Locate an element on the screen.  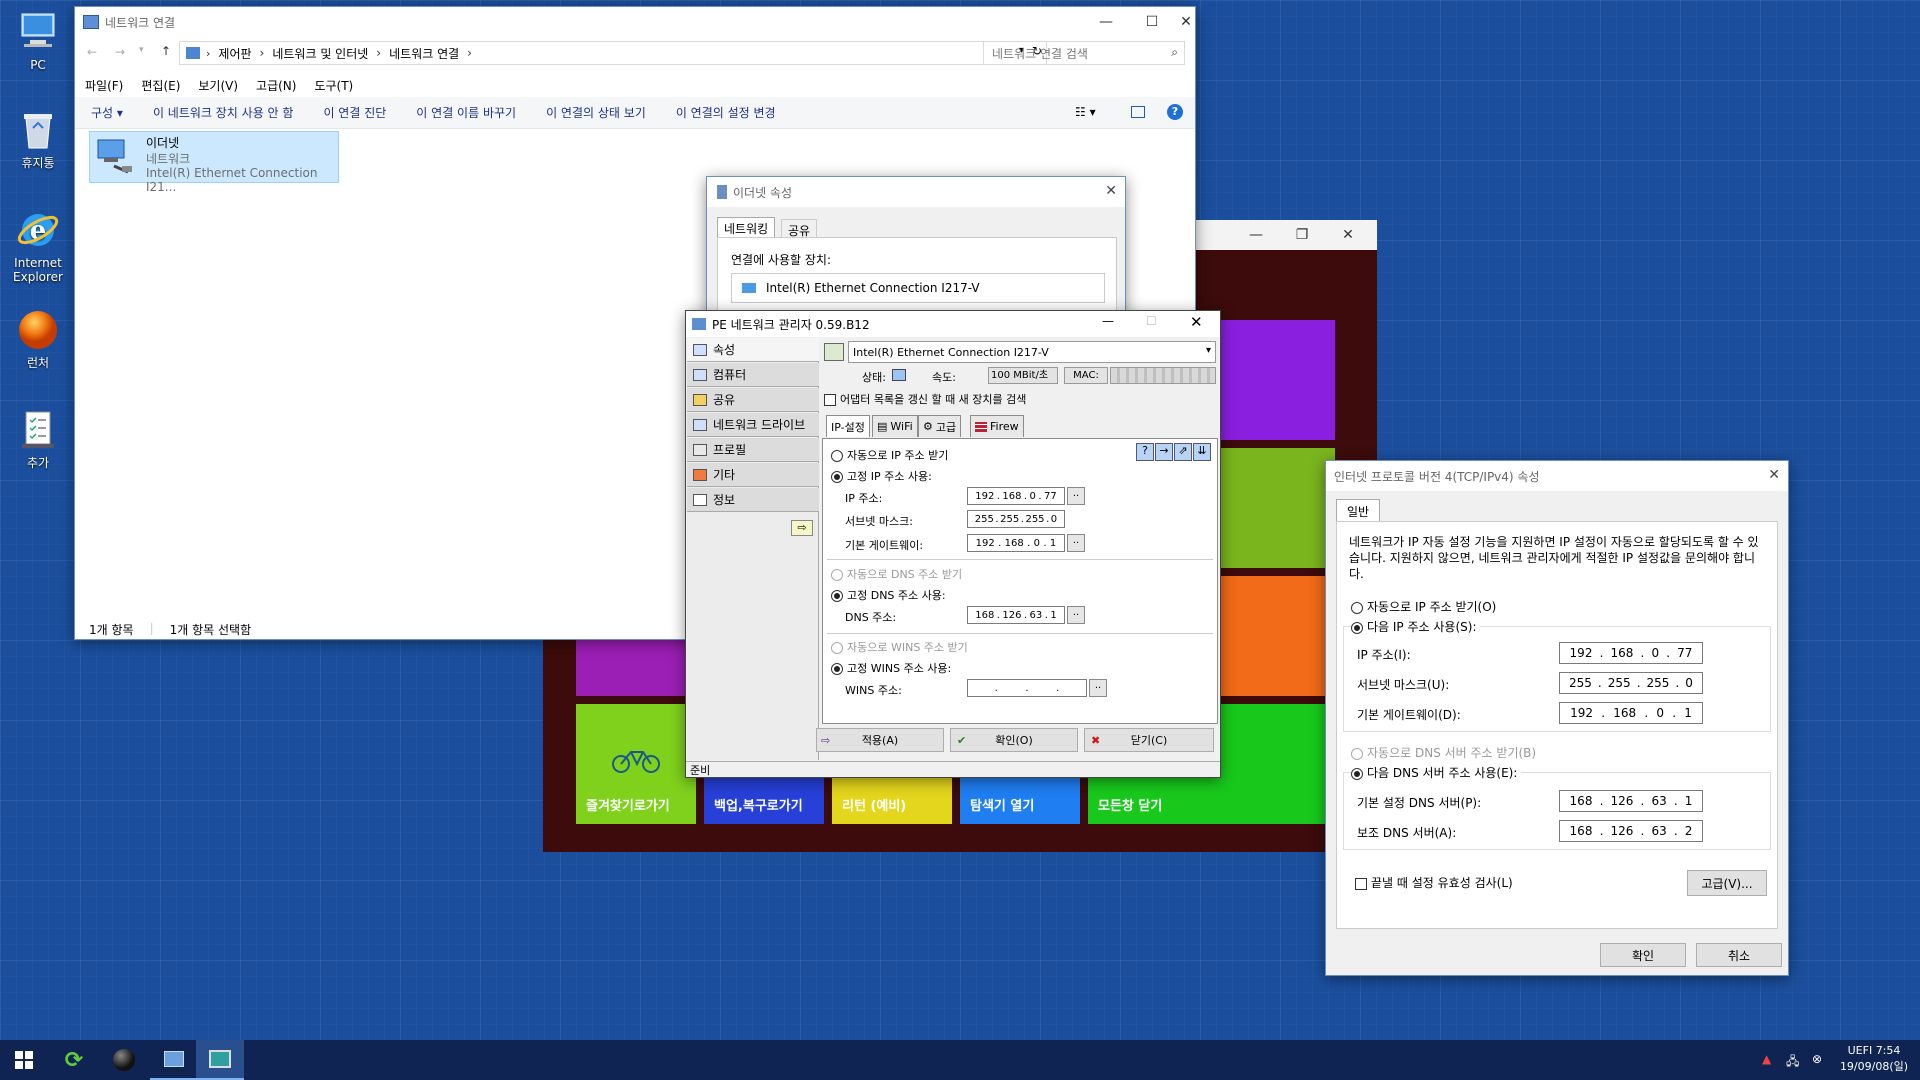
tab-ip-settings: IP-설정 is located at coordinates (848, 426).